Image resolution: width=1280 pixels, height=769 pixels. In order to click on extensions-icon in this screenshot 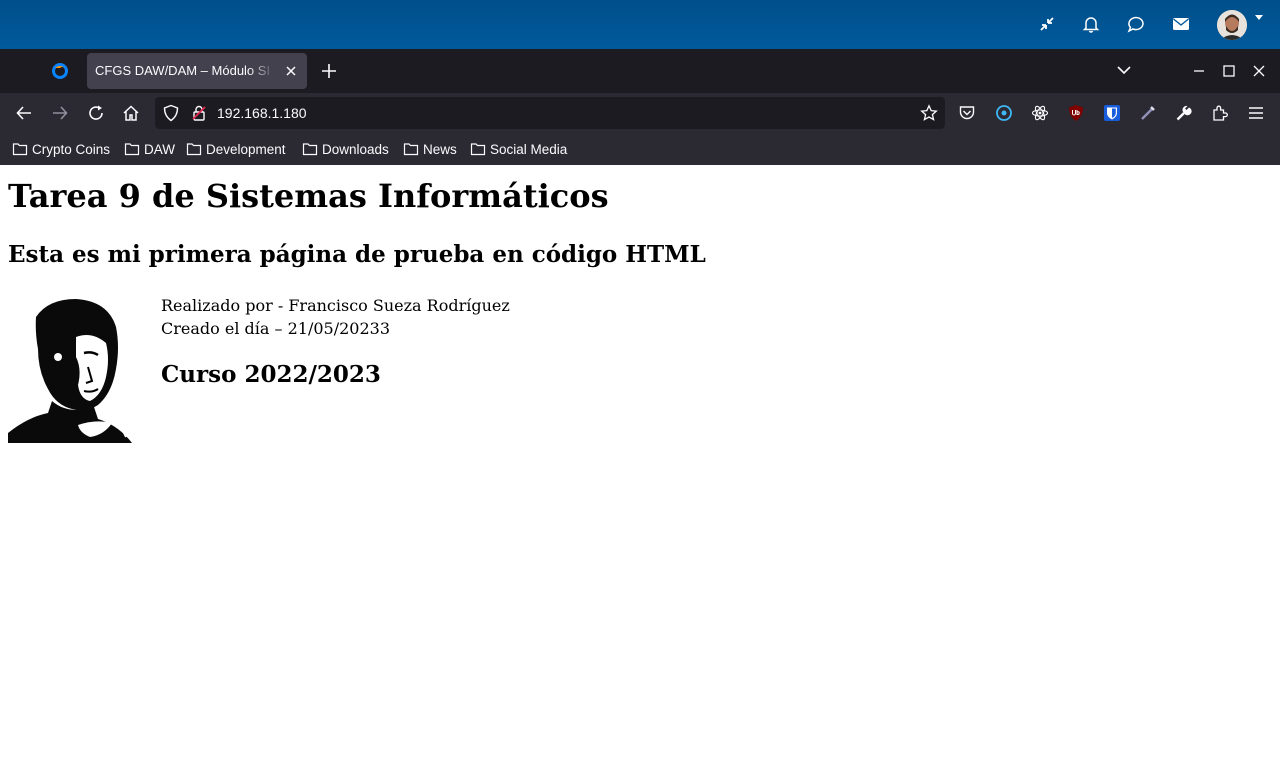, I will do `click(1220, 113)`.